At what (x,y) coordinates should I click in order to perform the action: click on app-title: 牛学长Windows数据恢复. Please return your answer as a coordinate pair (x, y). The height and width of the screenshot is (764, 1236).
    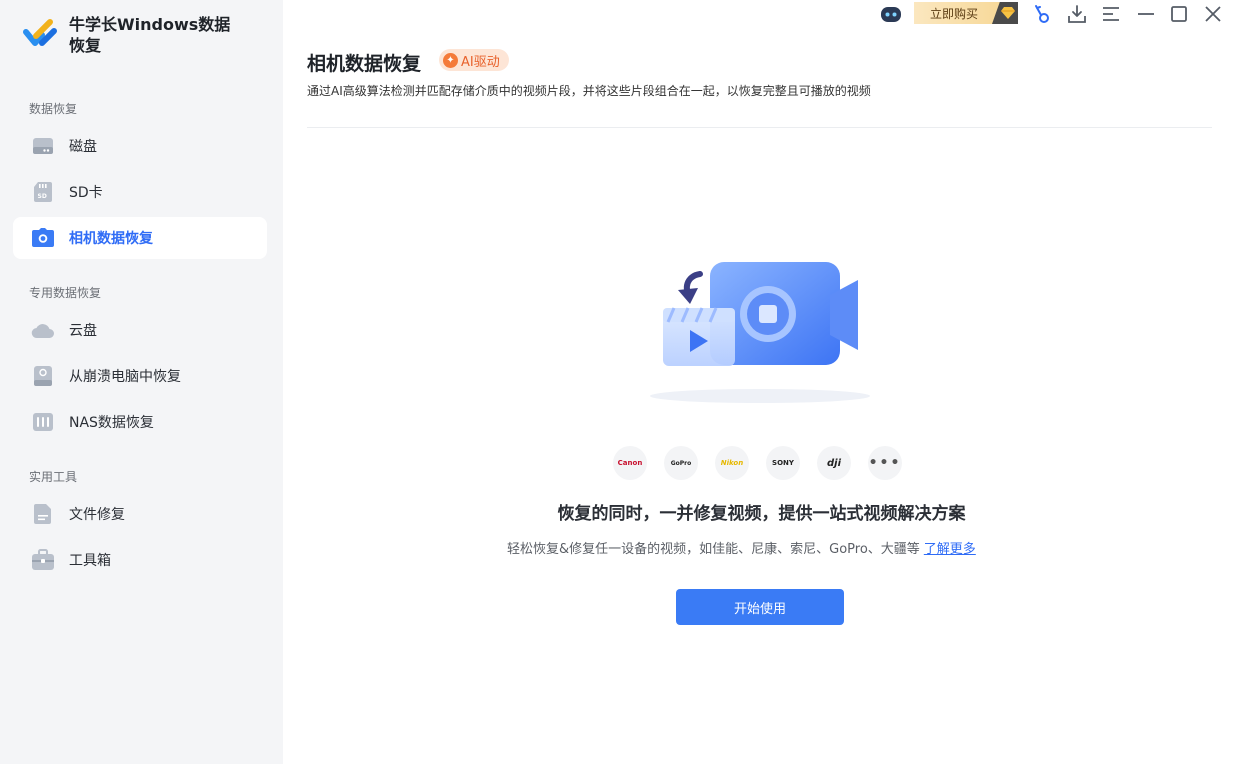
    Looking at the image, I should click on (150, 35).